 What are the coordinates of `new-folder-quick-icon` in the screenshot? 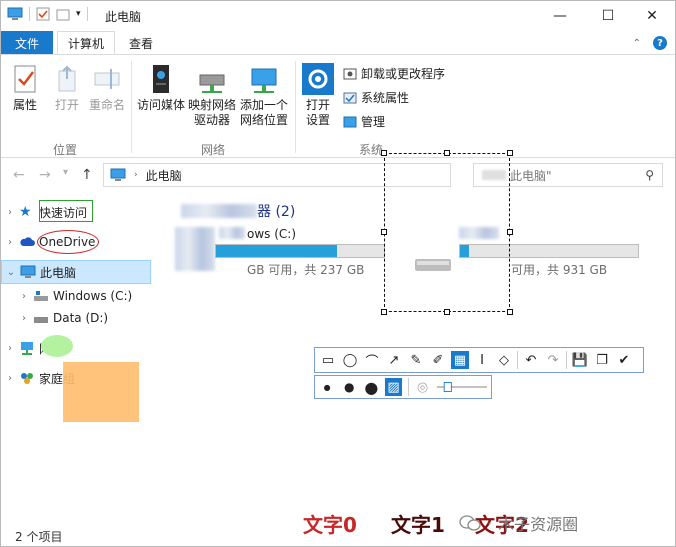 It's located at (63, 14).